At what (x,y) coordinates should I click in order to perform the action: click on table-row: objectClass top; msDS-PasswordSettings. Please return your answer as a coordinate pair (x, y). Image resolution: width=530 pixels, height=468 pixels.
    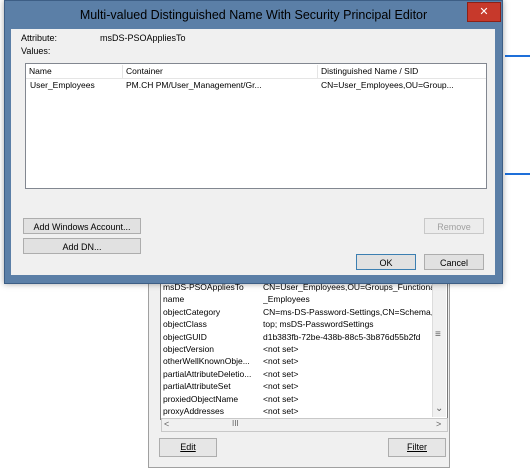
    Looking at the image, I should click on (298, 324).